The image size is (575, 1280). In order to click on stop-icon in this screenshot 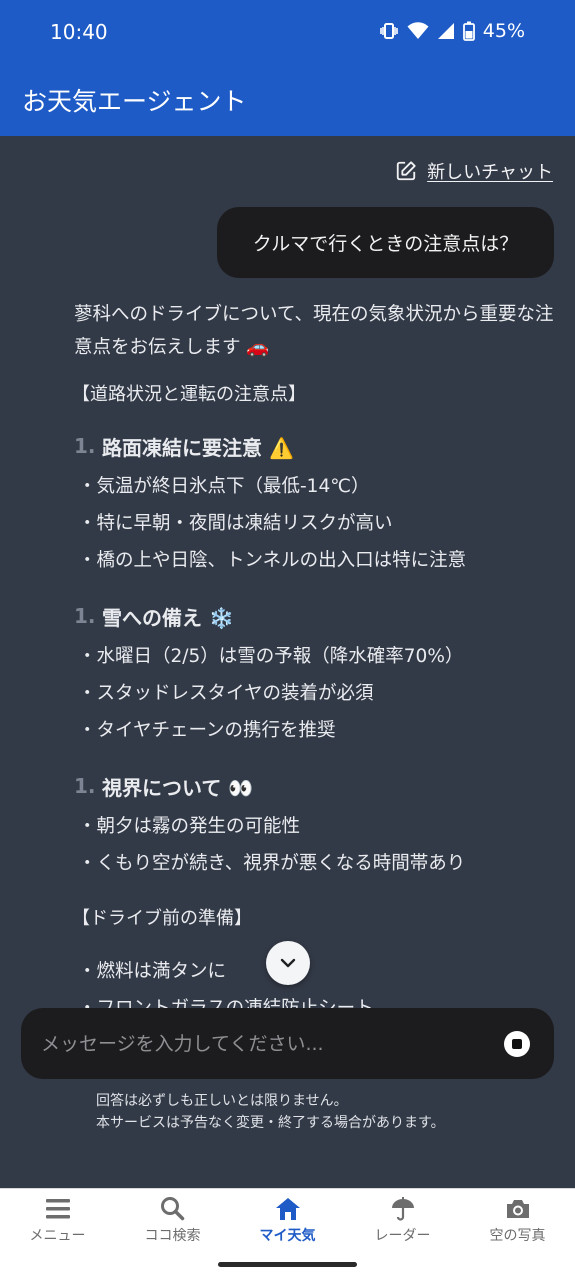, I will do `click(517, 1044)`.